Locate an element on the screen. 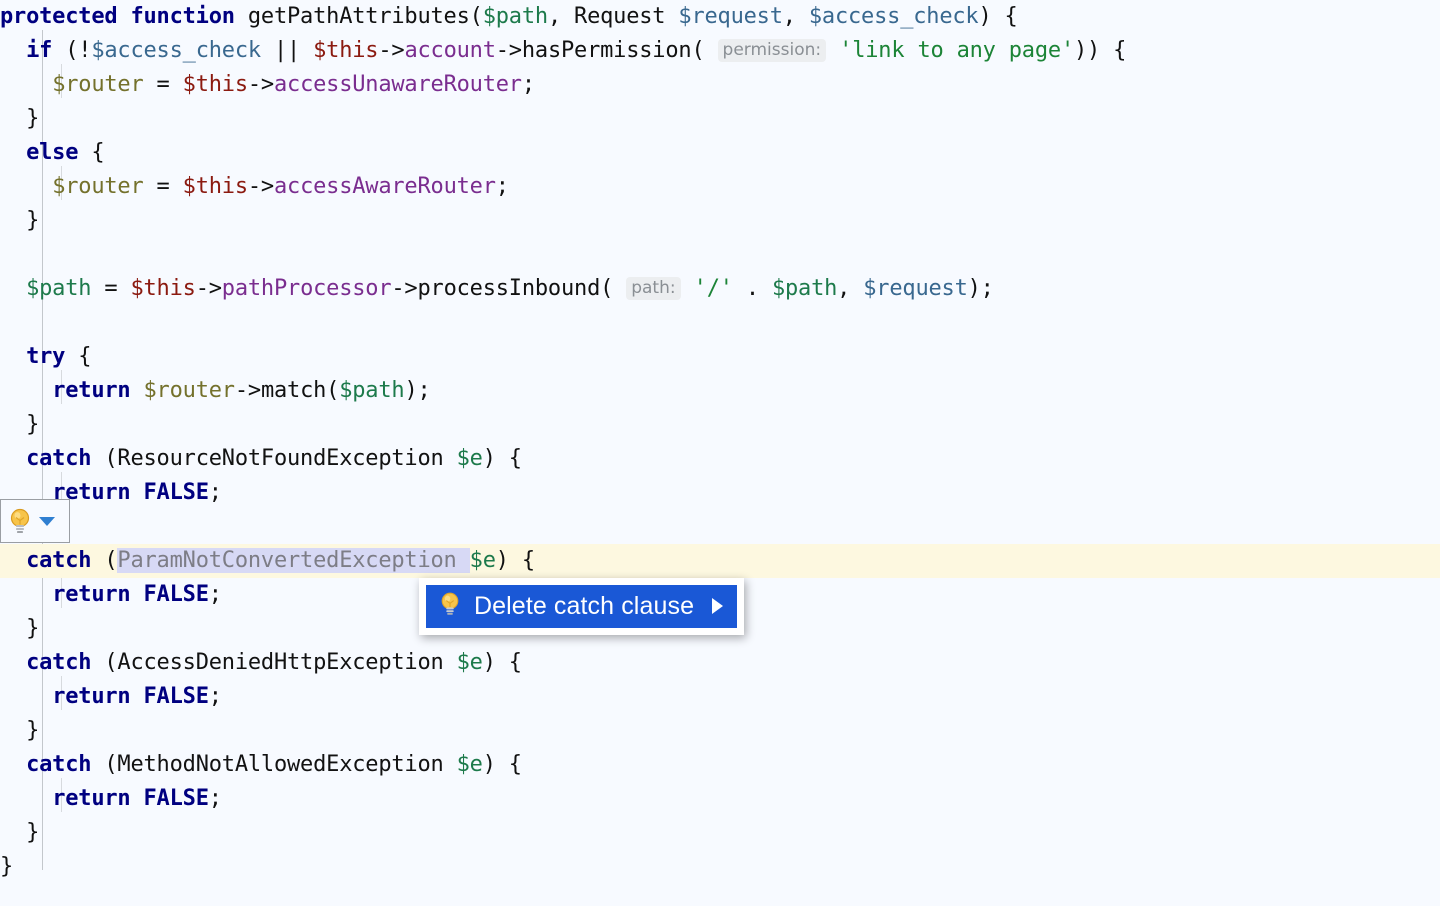 Image resolution: width=1440 pixels, height=906 pixels. token-parameter: $request is located at coordinates (915, 288).